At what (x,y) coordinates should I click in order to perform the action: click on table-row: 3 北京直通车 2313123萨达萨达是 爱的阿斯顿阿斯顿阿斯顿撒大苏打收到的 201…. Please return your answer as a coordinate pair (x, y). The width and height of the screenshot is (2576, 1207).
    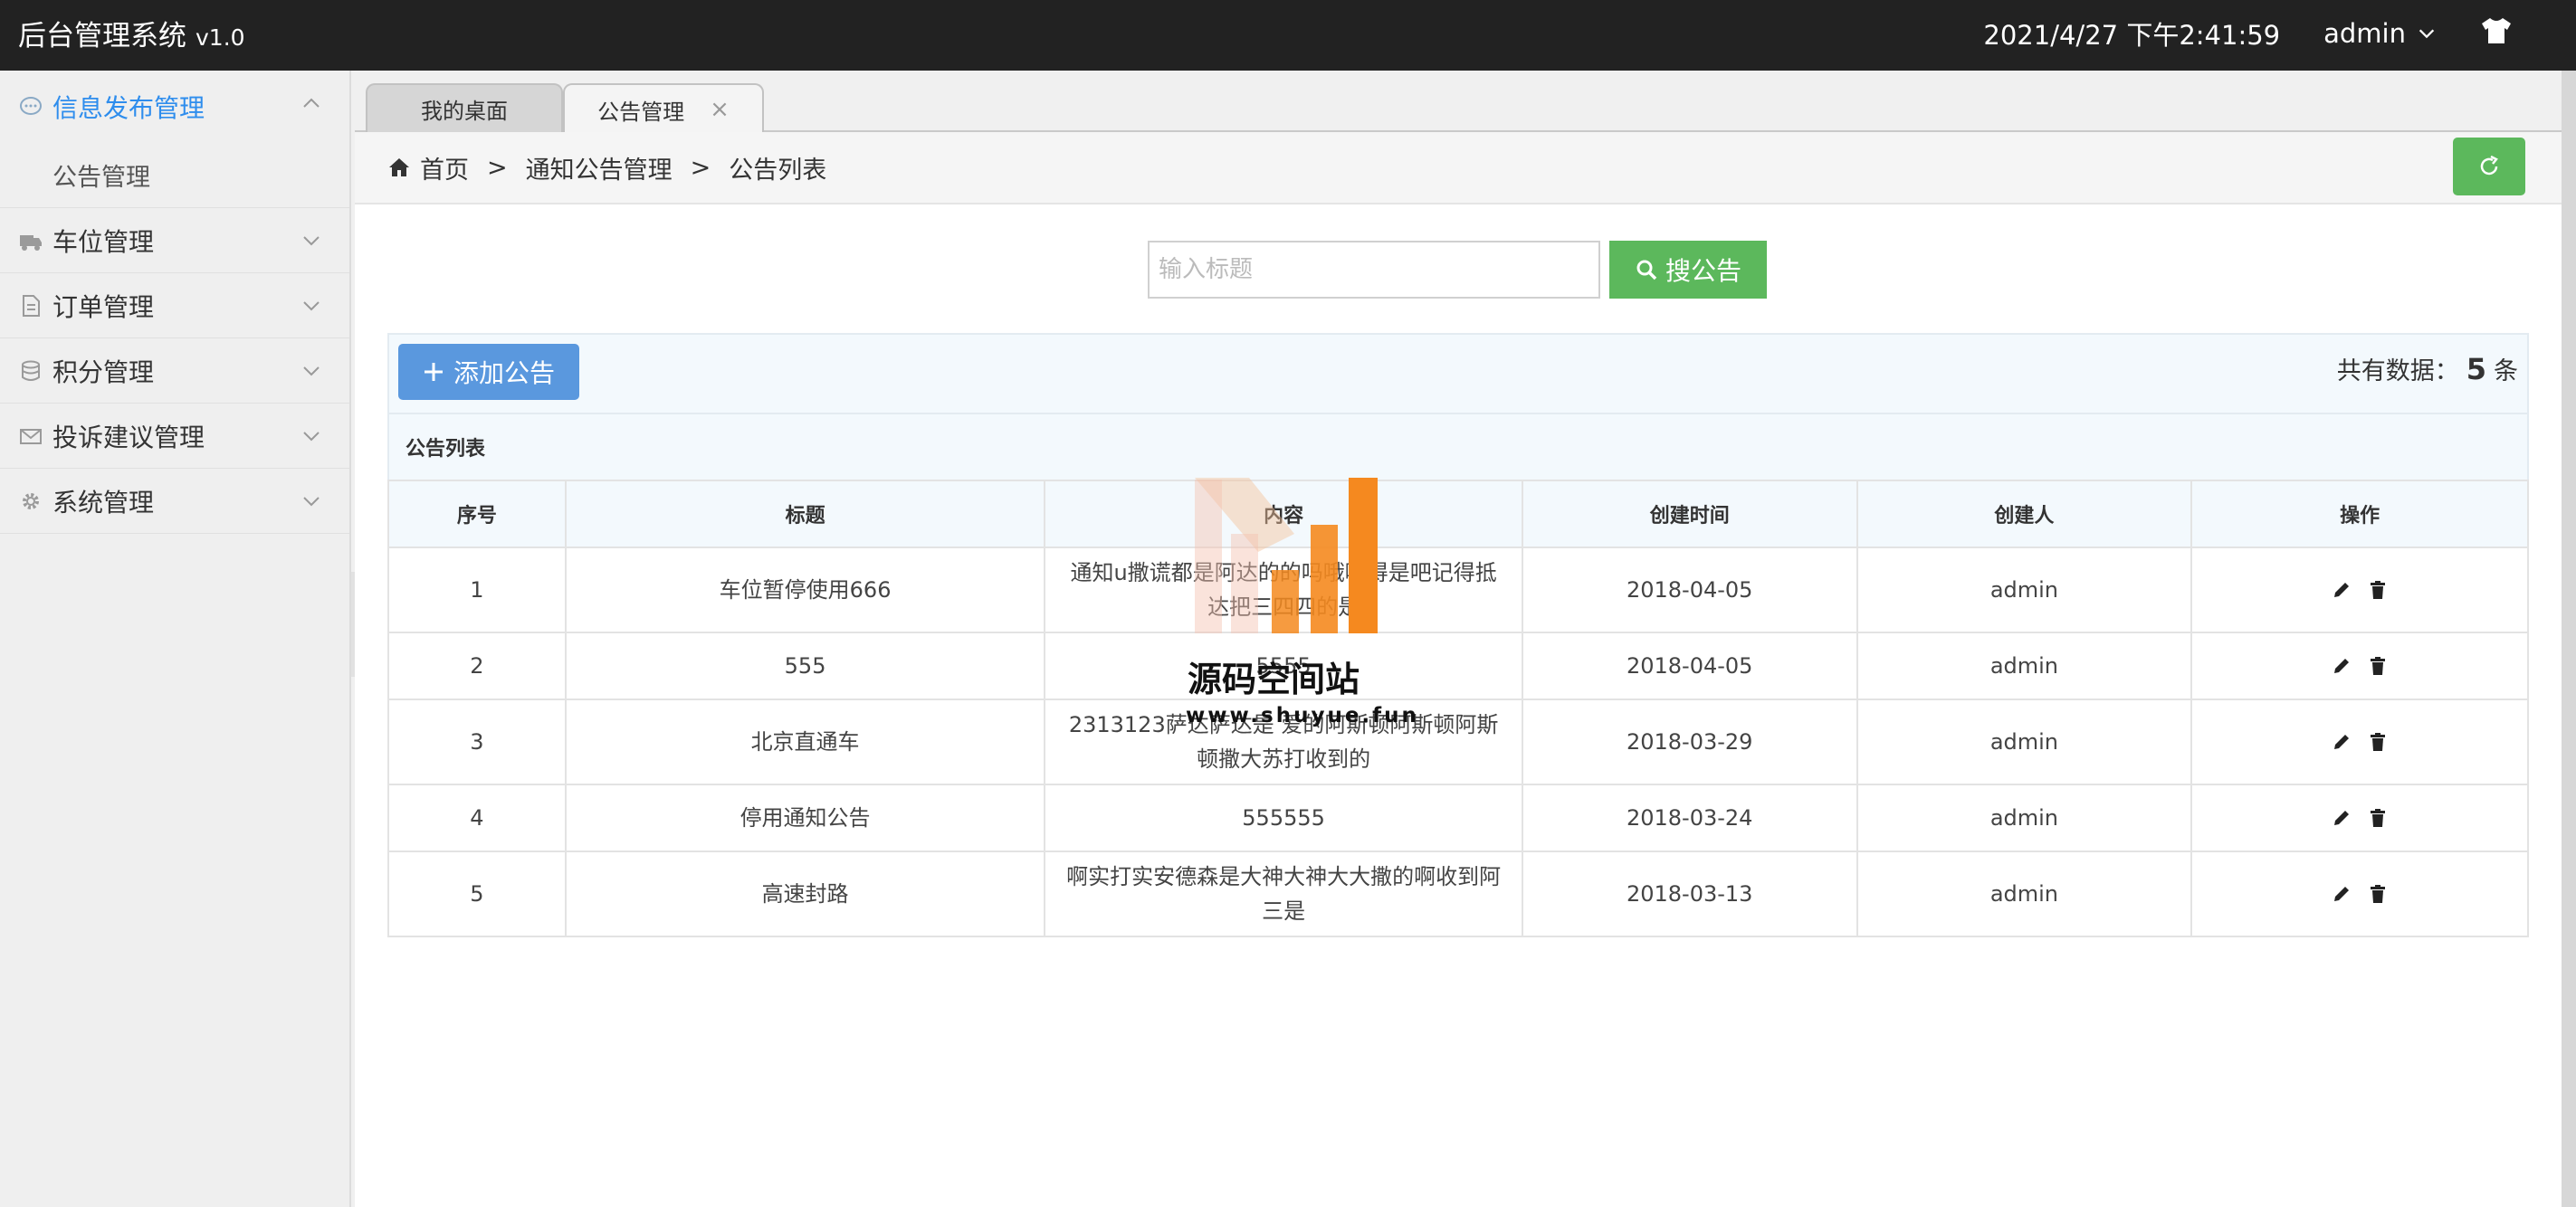
    Looking at the image, I should click on (1458, 742).